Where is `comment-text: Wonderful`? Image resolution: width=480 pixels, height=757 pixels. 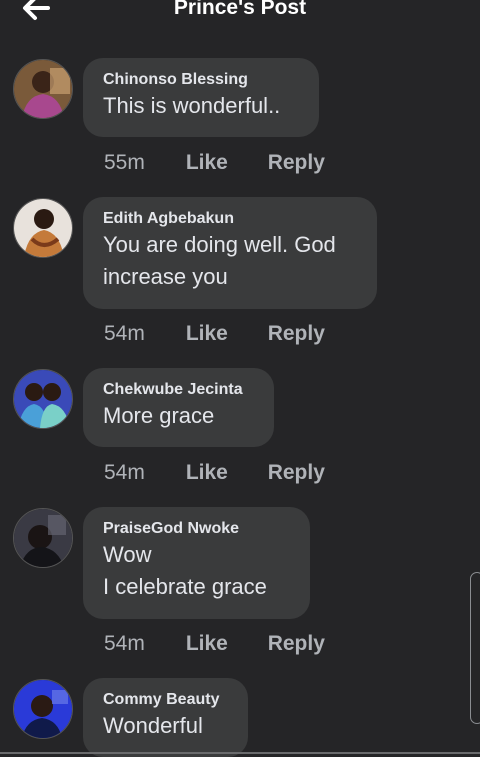
comment-text: Wonderful is located at coordinates (153, 725).